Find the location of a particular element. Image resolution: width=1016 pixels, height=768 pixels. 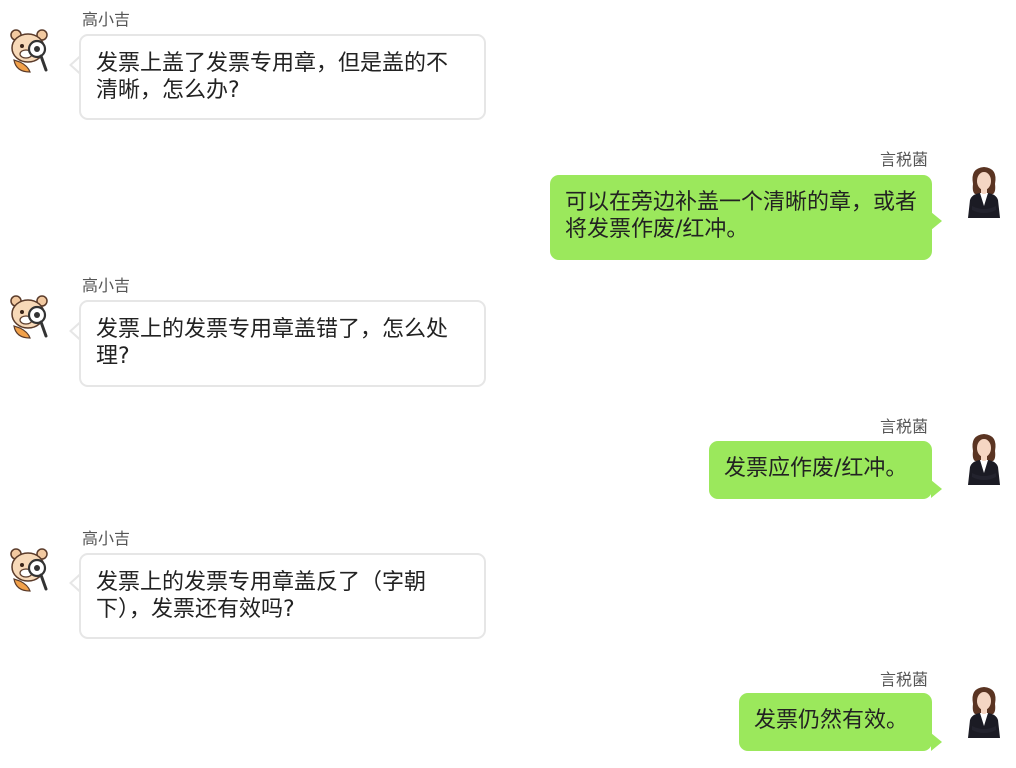

message-bubble: 发票仍然有效。 is located at coordinates (835, 722).